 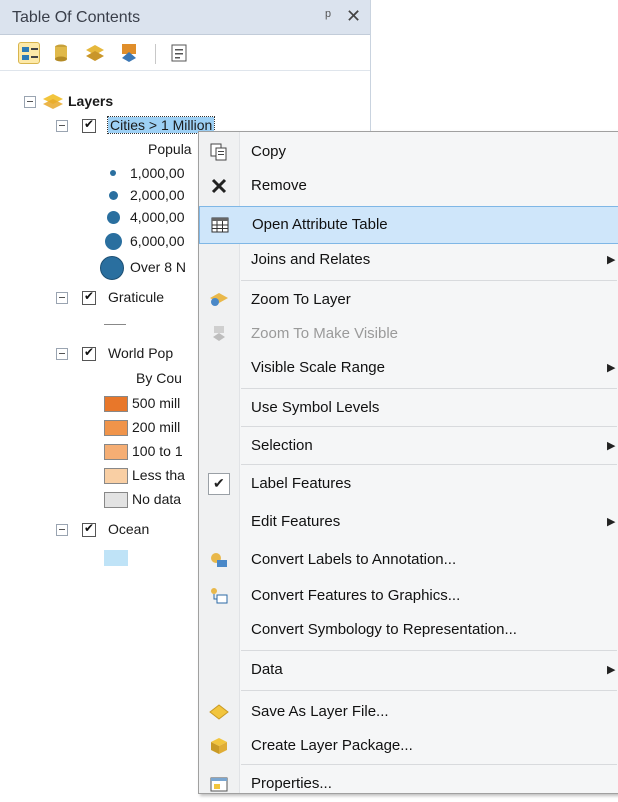 I want to click on close-icon: ✕, so click(x=353, y=16).